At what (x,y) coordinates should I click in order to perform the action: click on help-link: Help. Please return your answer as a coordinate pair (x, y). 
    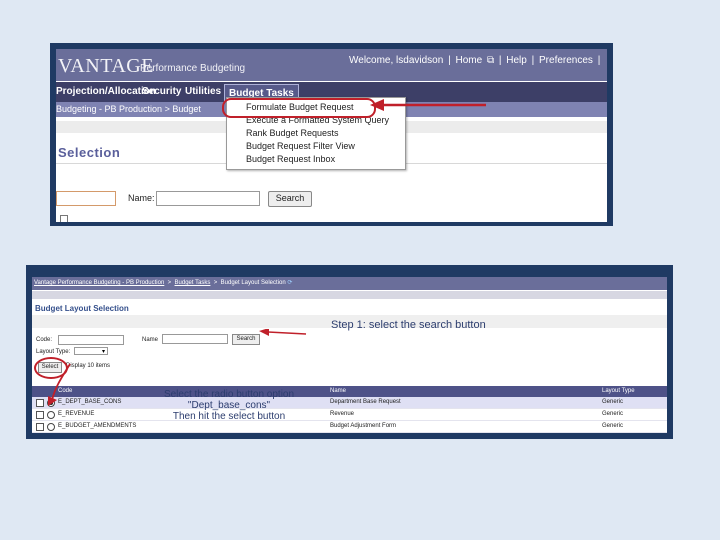
    Looking at the image, I should click on (516, 60).